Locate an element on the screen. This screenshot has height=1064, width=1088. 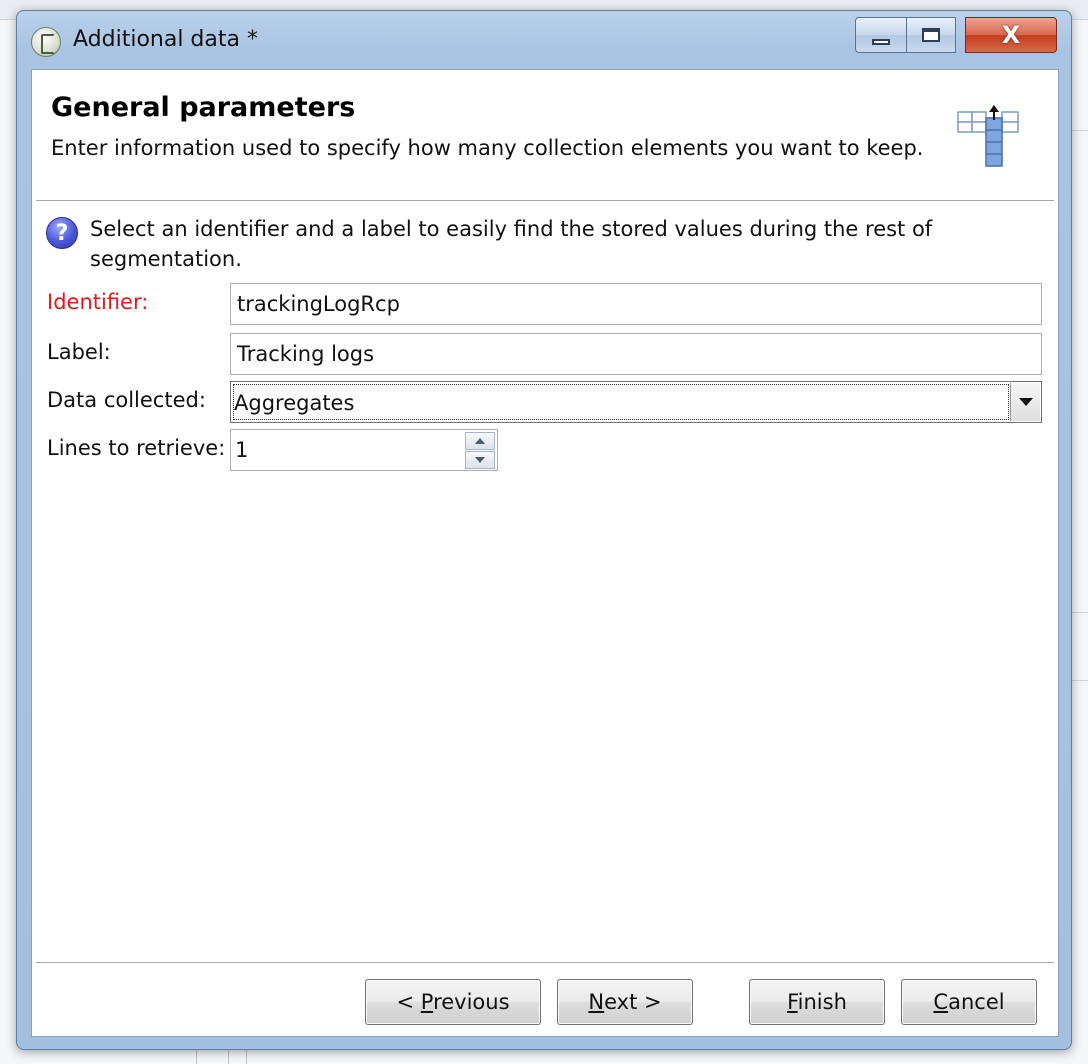
next-button-text-rest: ext > is located at coordinates (633, 1002).